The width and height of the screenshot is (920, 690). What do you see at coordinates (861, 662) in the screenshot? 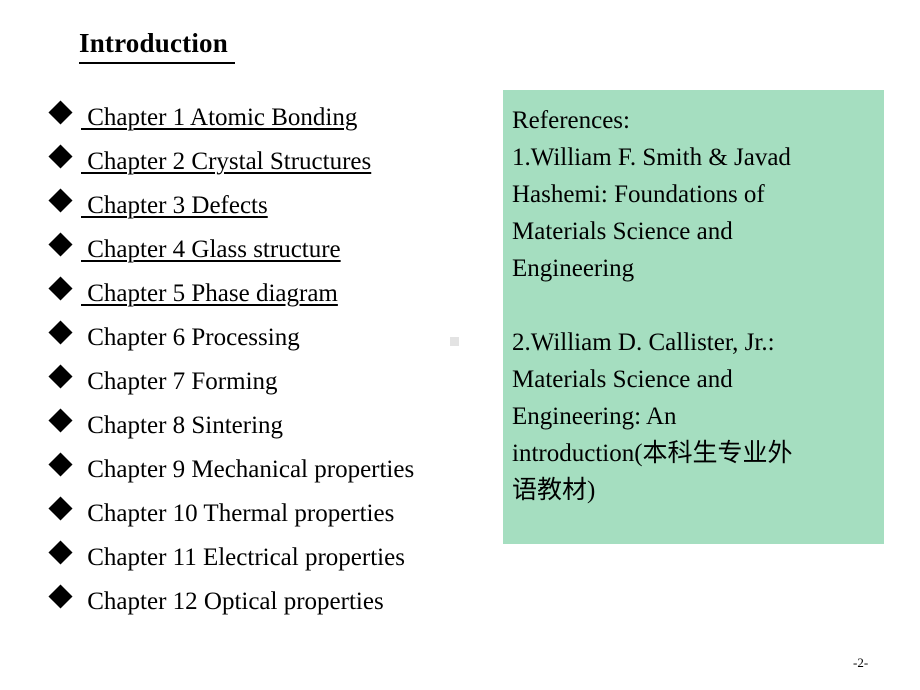
I see `page-number: -2-` at bounding box center [861, 662].